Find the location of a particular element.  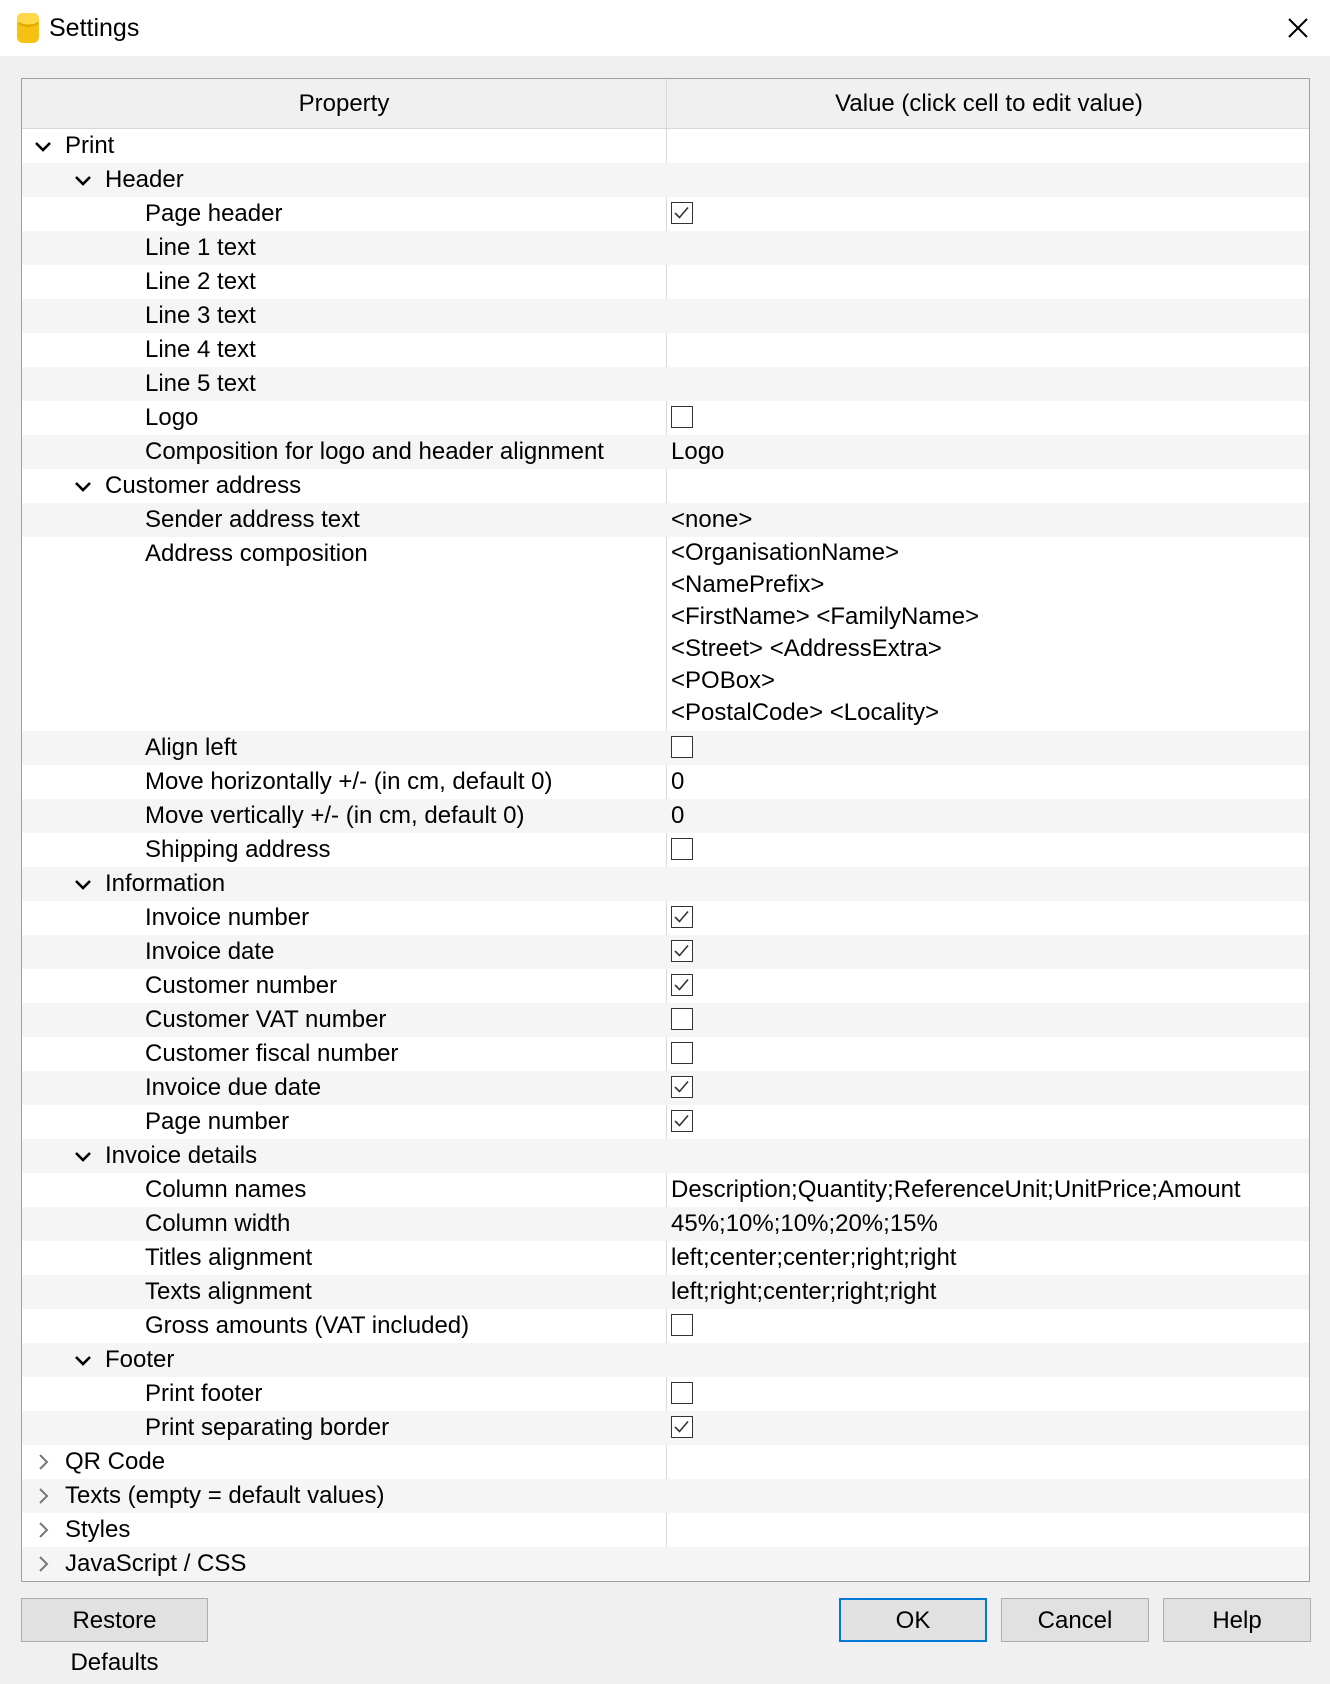

property-cell: Sender address text is located at coordinates (344, 520).